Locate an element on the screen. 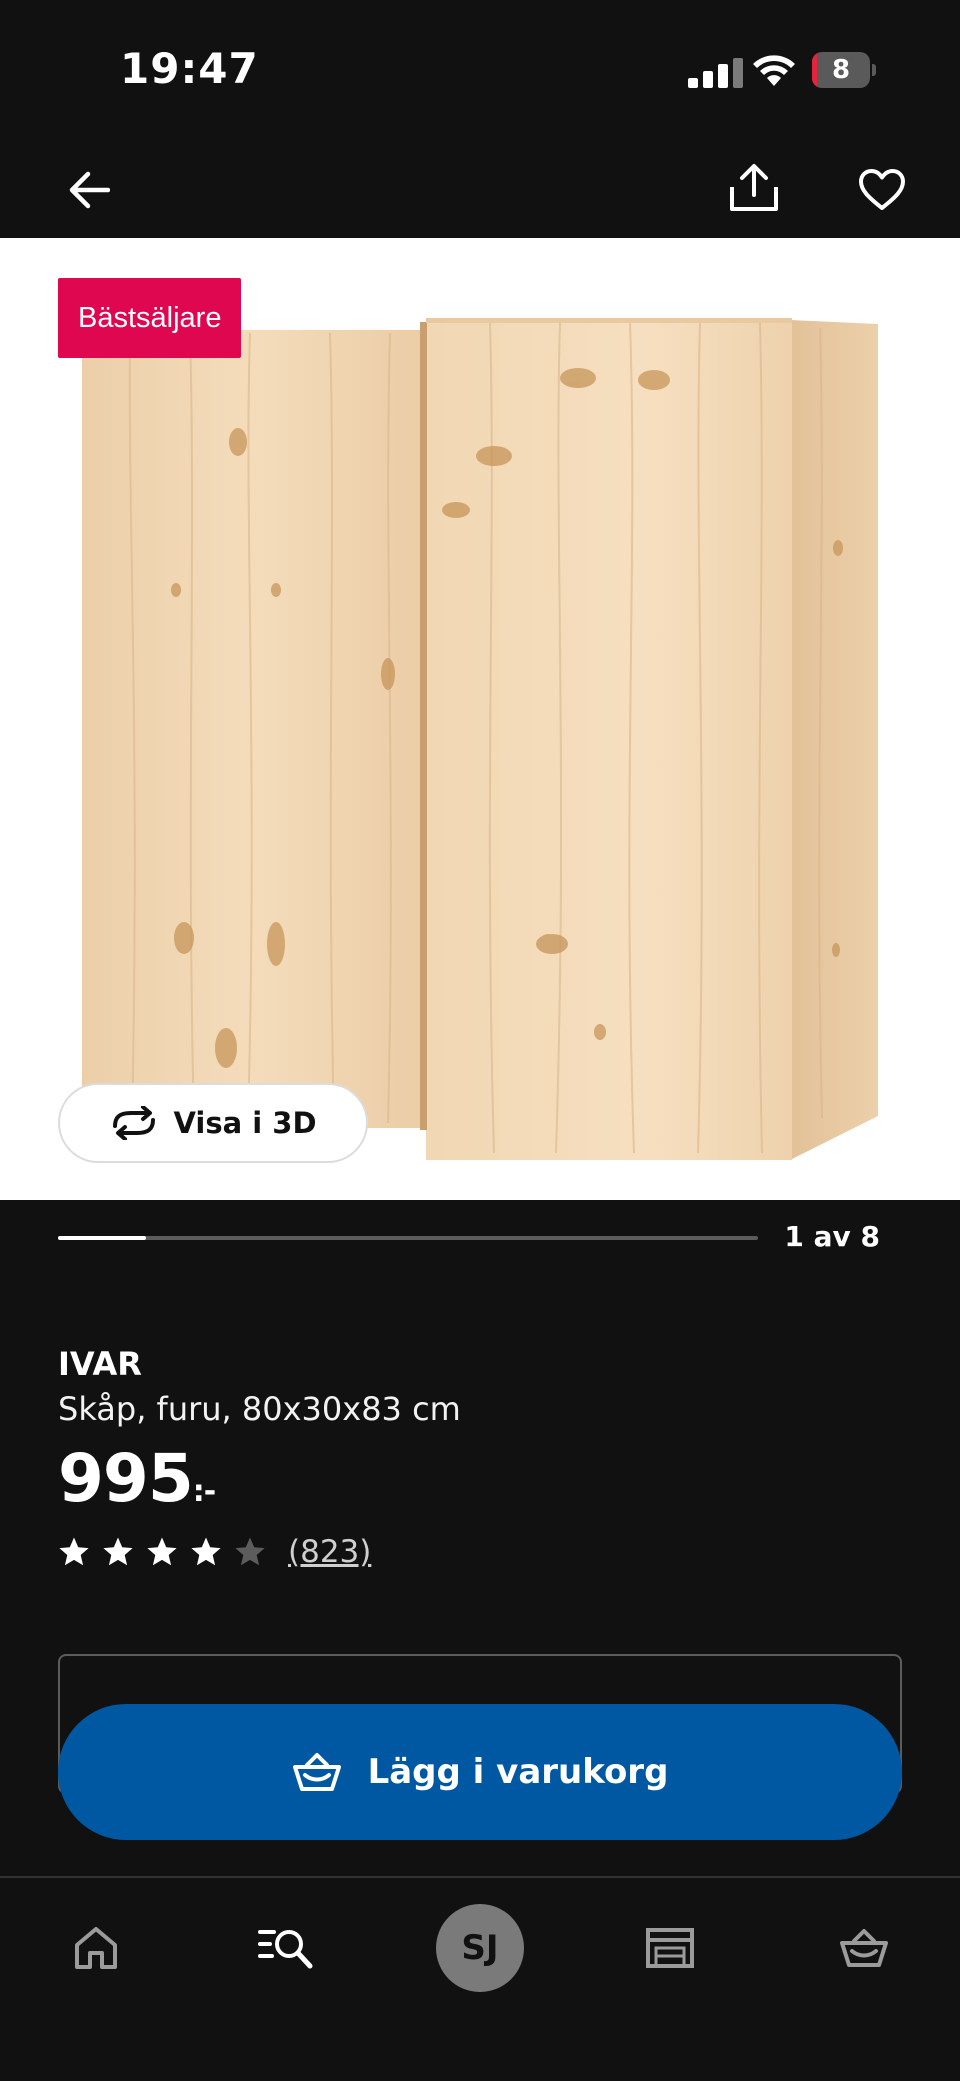  status-bar: 19:47 8 is located at coordinates (480, 70).